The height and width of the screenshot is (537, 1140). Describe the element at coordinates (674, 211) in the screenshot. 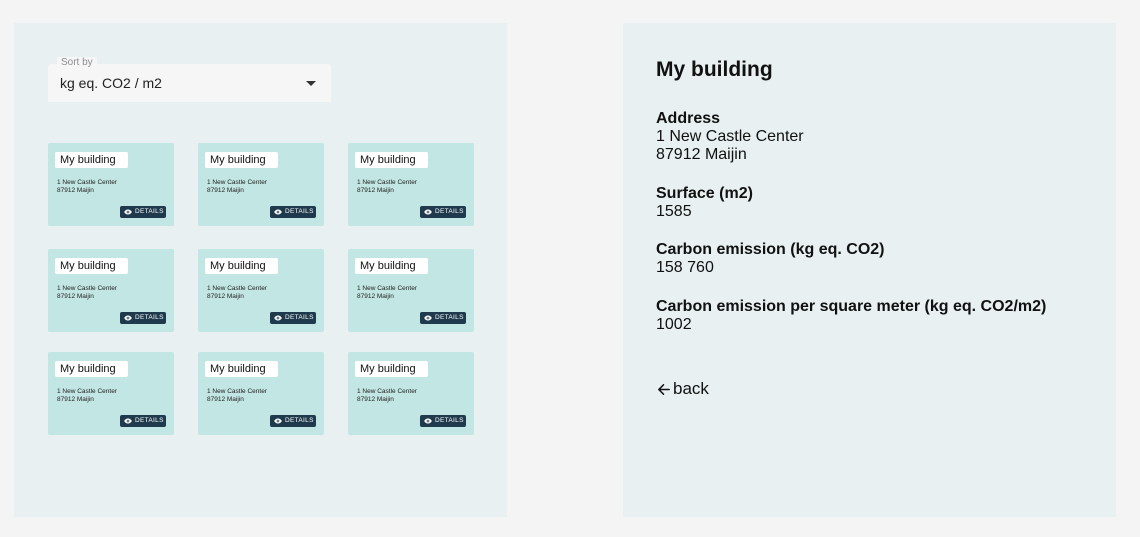

I see `surface-value: 1585` at that location.